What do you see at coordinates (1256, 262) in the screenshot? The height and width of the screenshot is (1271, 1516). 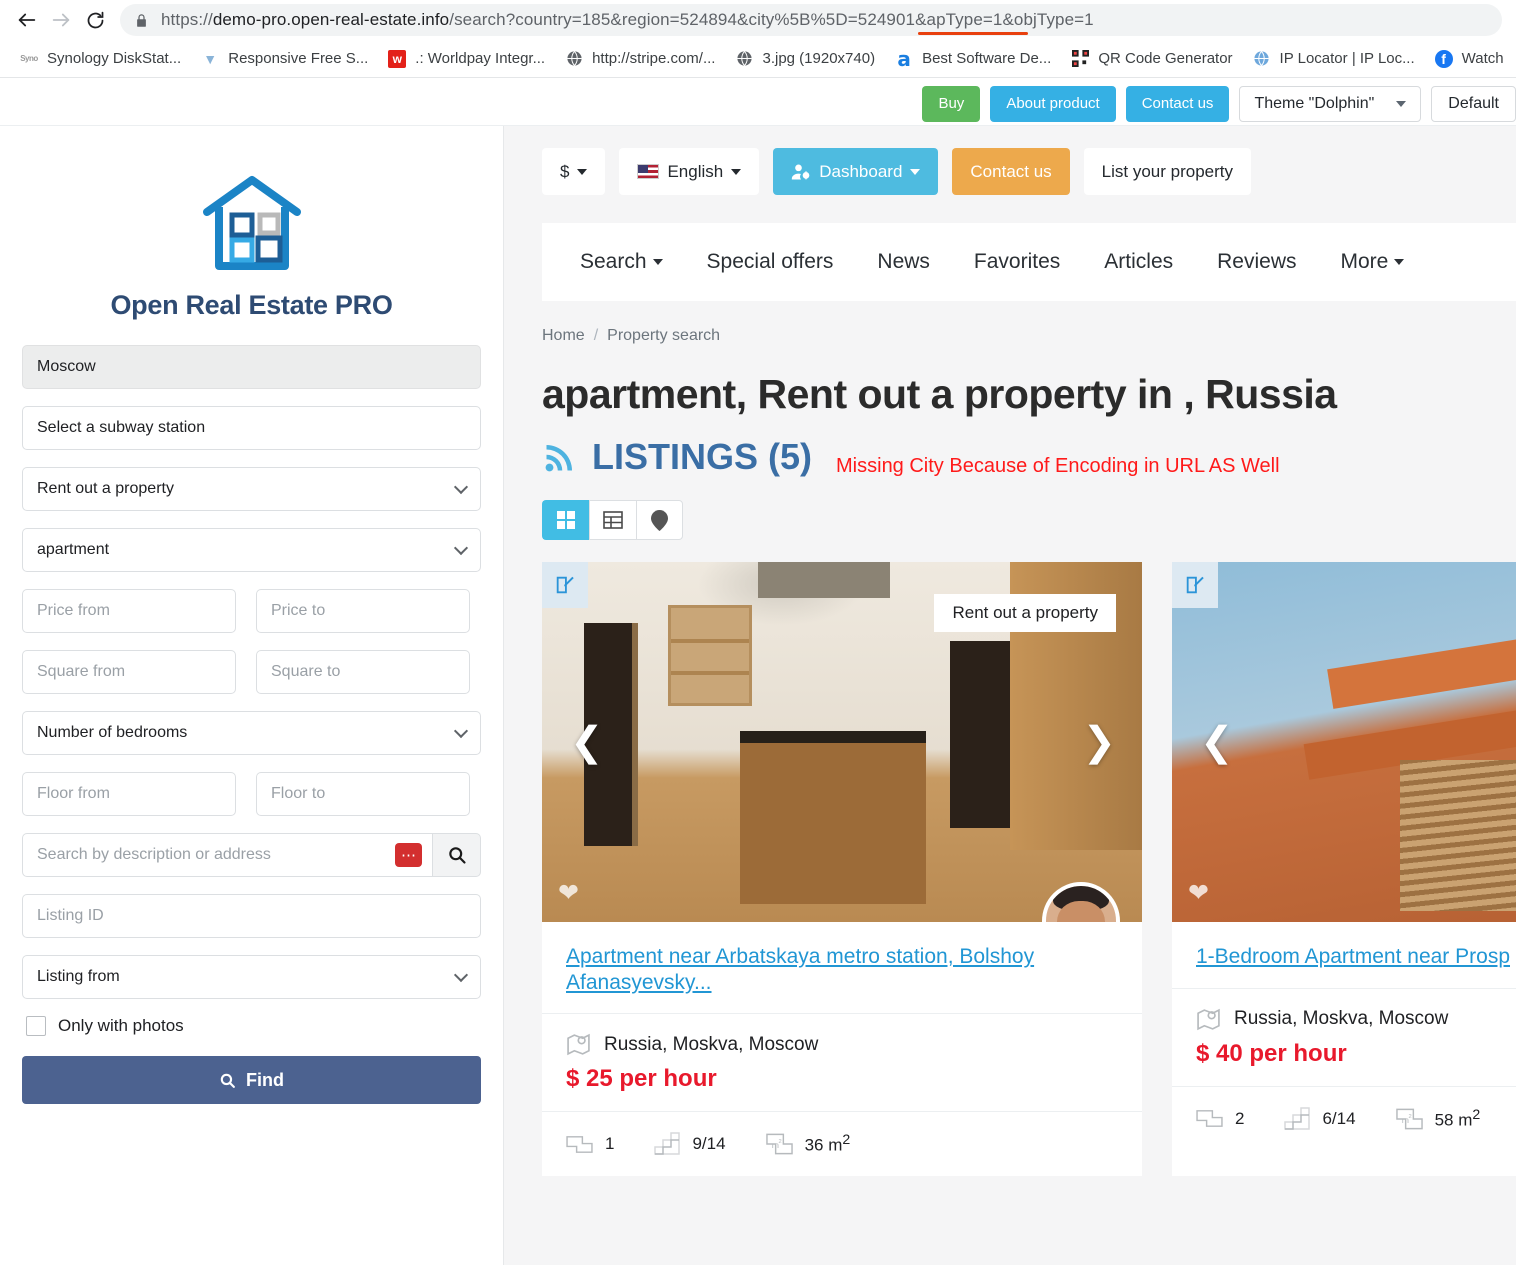 I see `nav-item-reviews: Reviews` at bounding box center [1256, 262].